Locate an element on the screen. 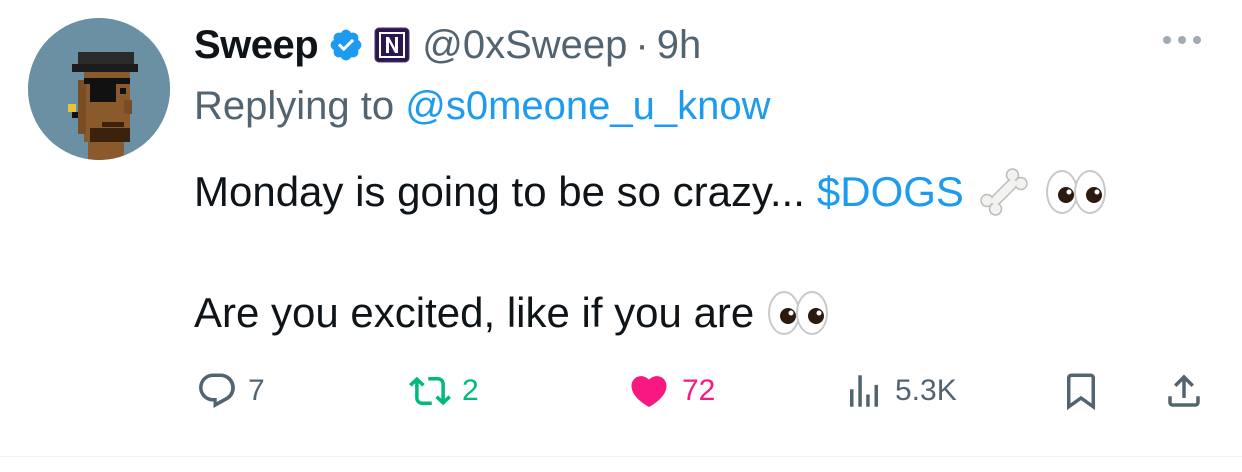 Image resolution: width=1242 pixels, height=472 pixels. share-button is located at coordinates (1184, 391).